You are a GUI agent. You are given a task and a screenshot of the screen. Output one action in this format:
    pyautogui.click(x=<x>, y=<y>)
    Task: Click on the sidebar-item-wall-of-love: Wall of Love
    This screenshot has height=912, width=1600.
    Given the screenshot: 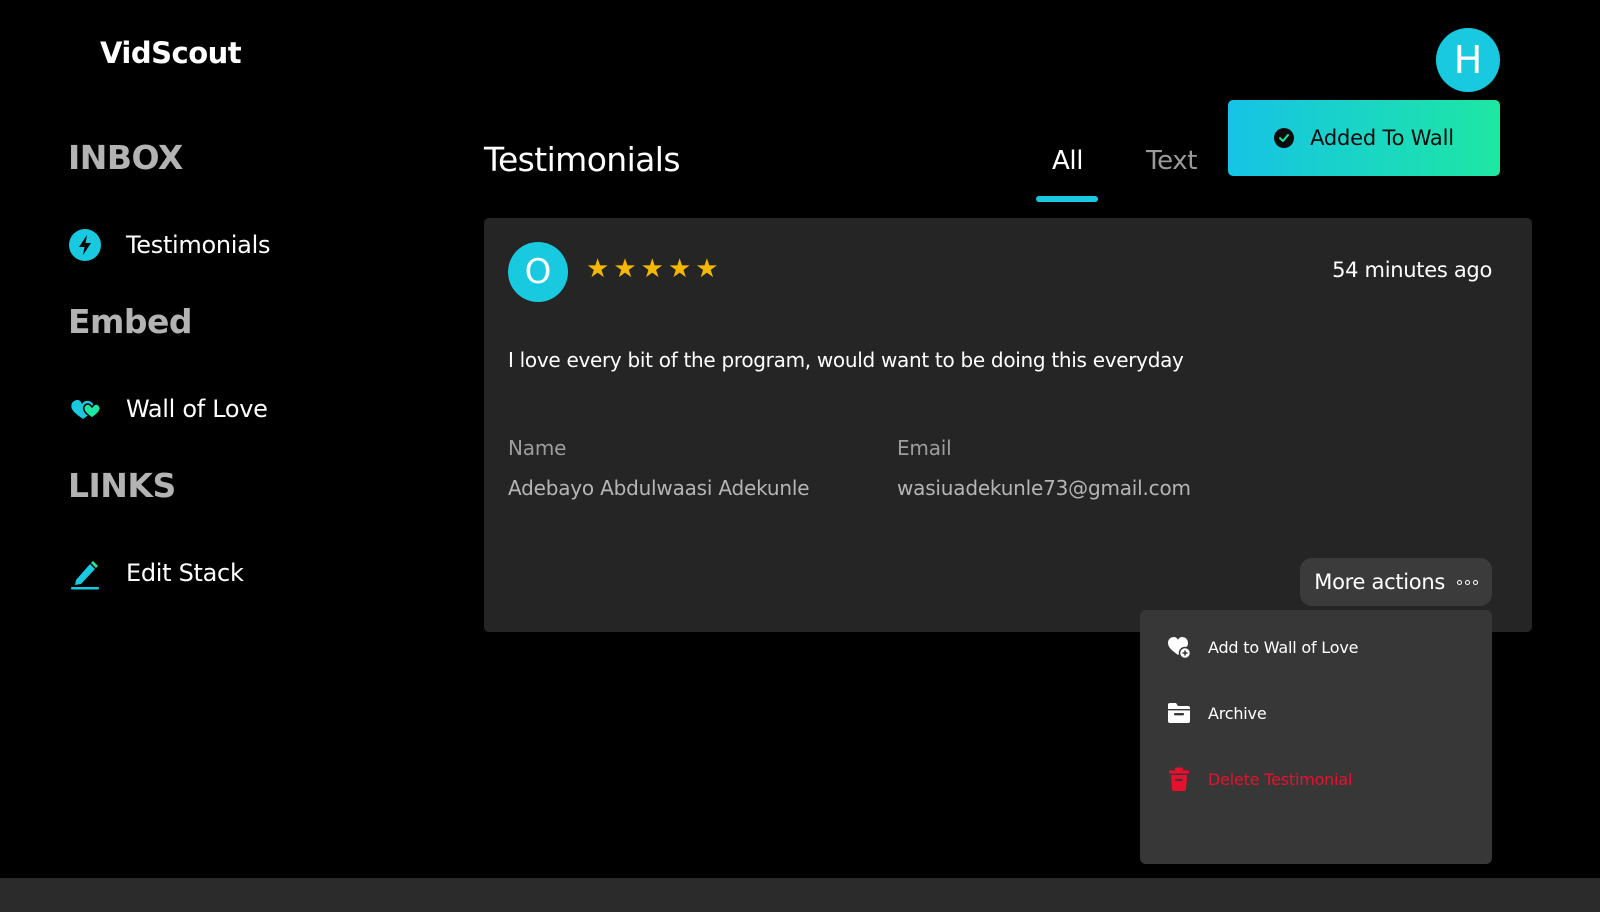 What is the action you would take?
    pyautogui.click(x=168, y=409)
    